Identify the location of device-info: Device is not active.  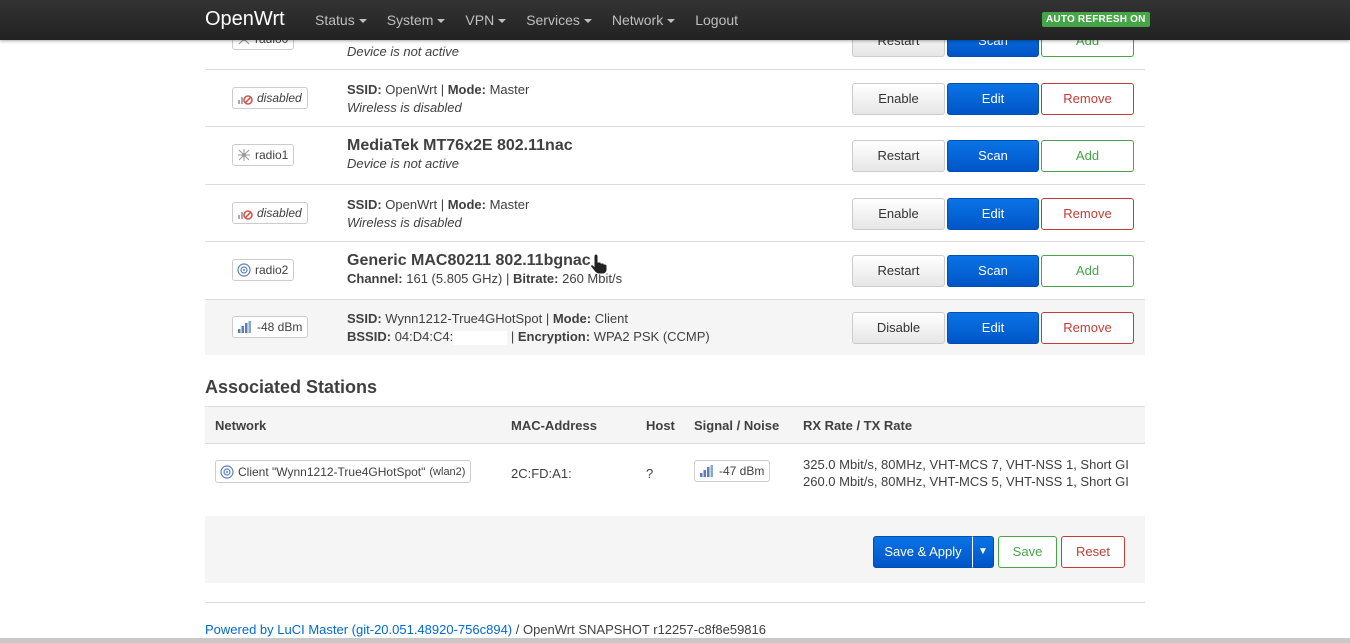
(403, 52).